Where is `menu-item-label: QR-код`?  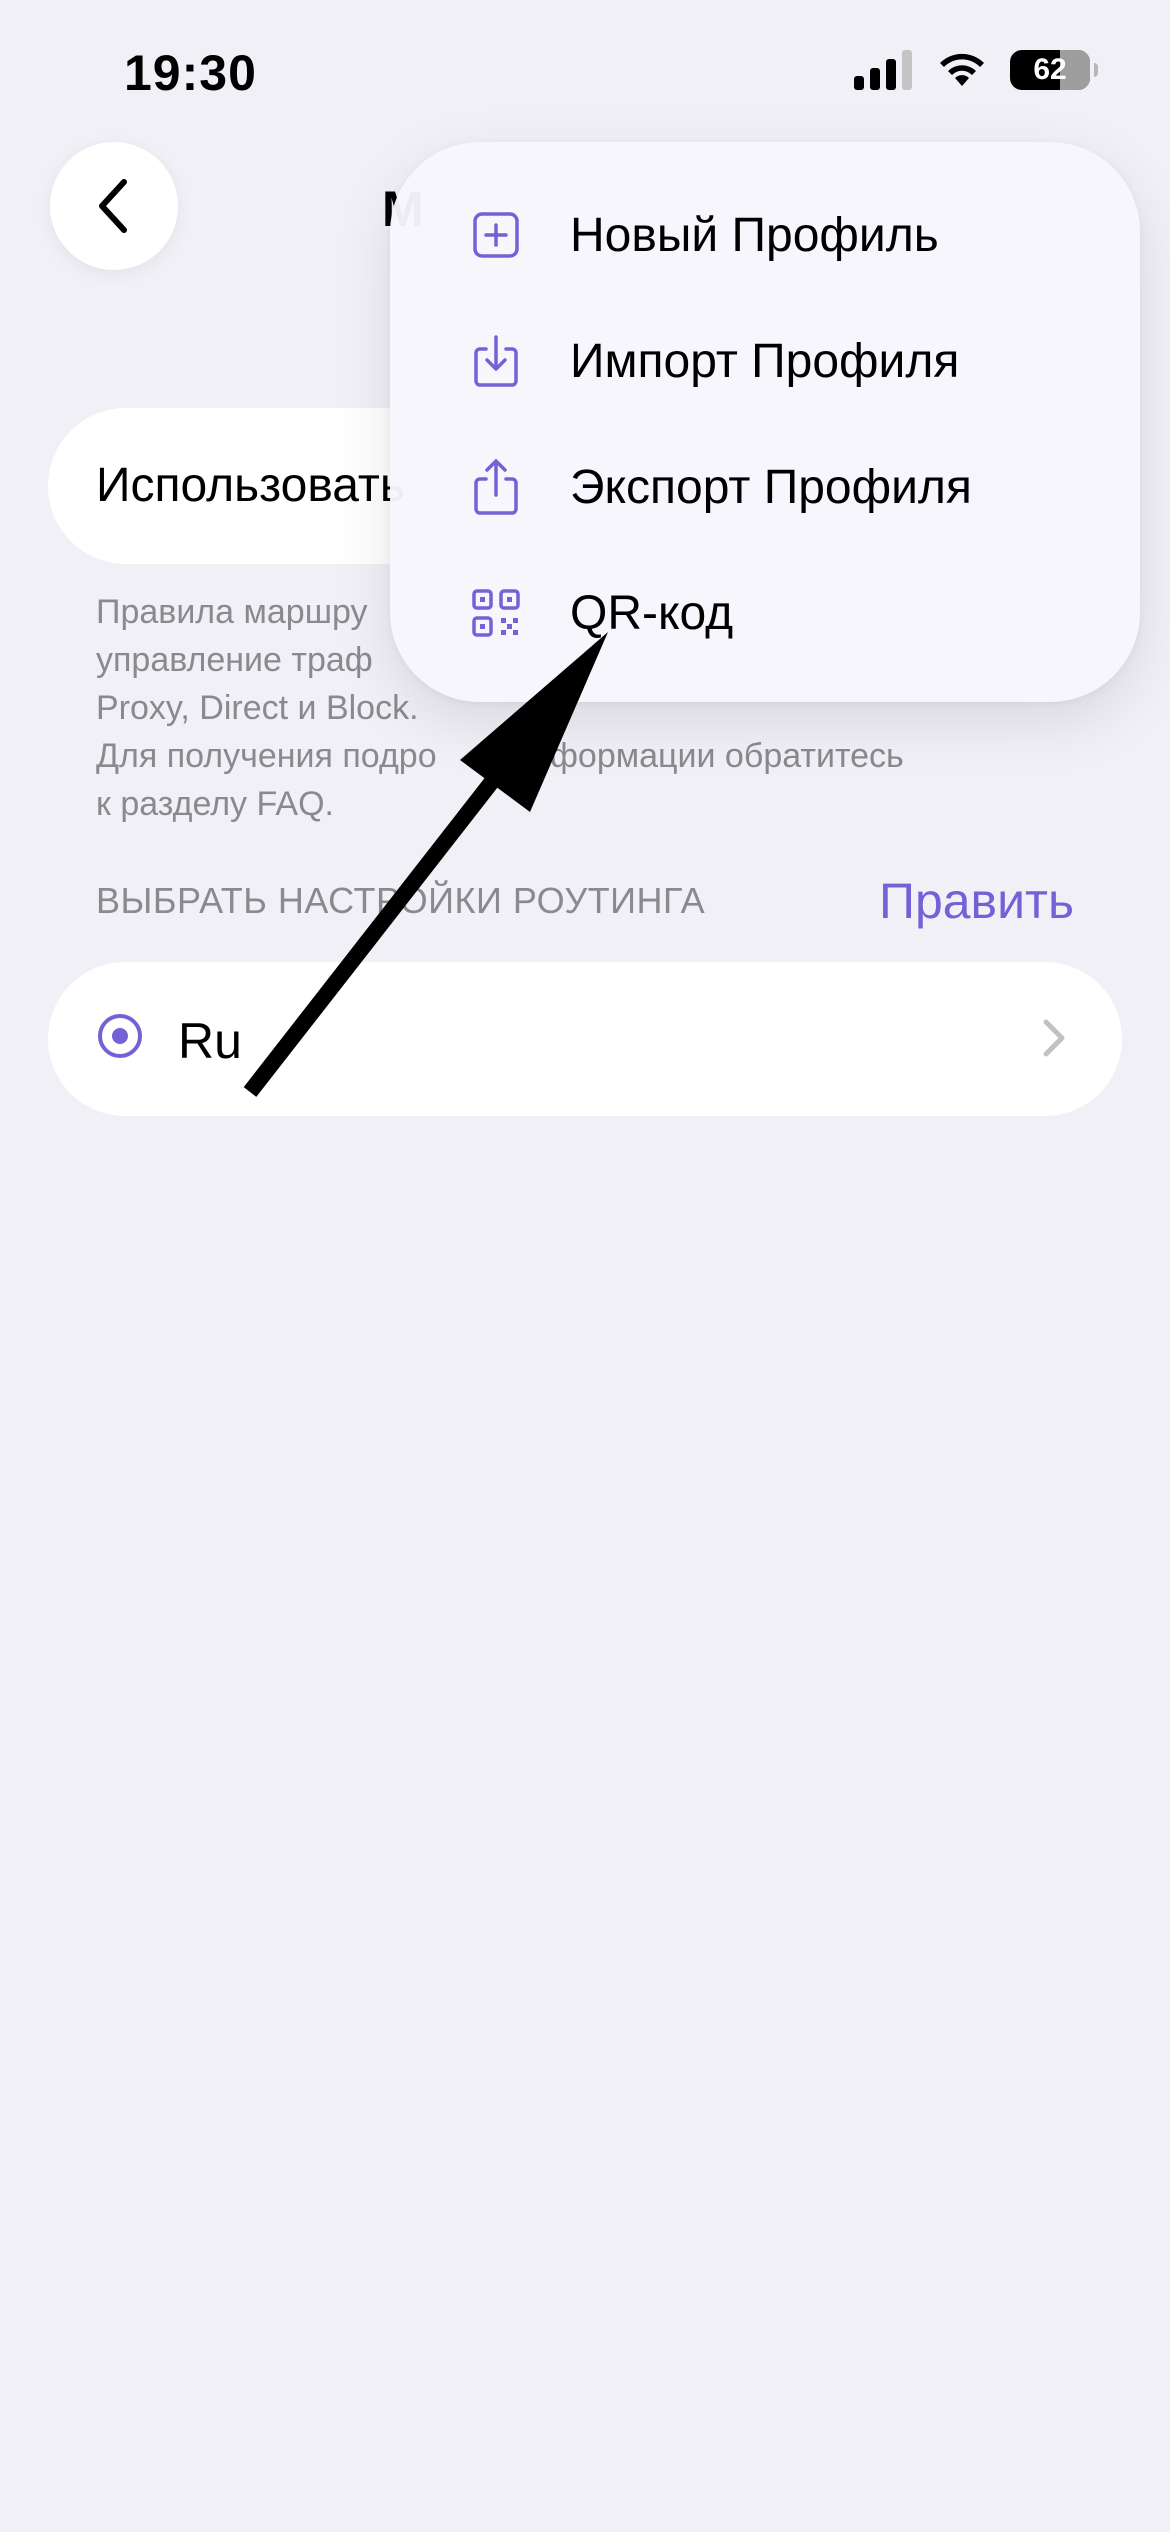 menu-item-label: QR-код is located at coordinates (652, 613).